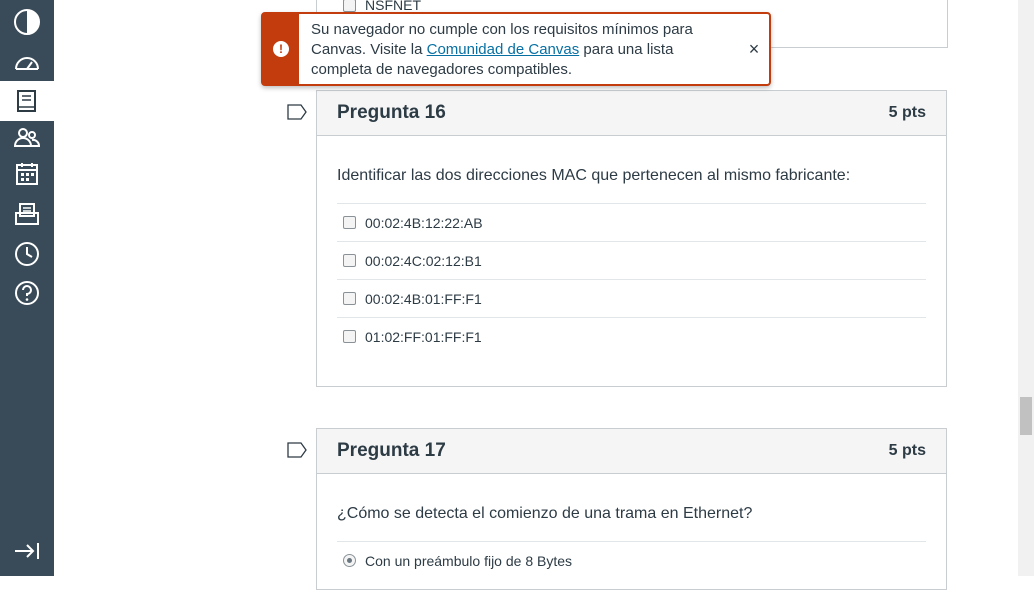 The width and height of the screenshot is (1034, 590). I want to click on answer-option: 01:02:FF:01:FF:F1, so click(631, 336).